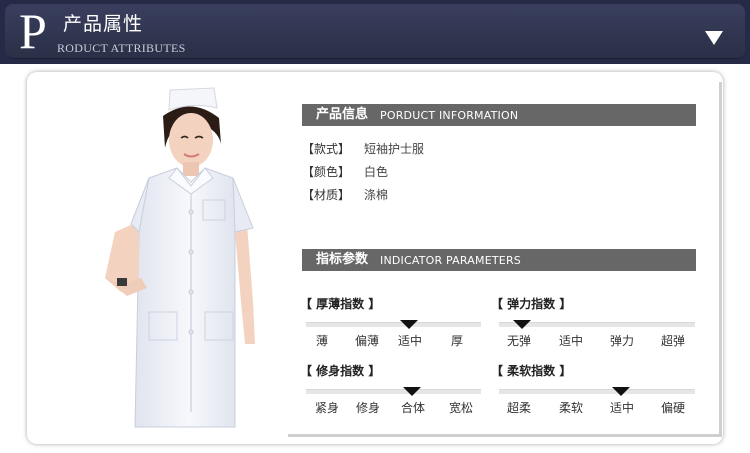 Image resolution: width=750 pixels, height=453 pixels. Describe the element at coordinates (33, 31) in the screenshot. I see `header-big-letter: P` at that location.